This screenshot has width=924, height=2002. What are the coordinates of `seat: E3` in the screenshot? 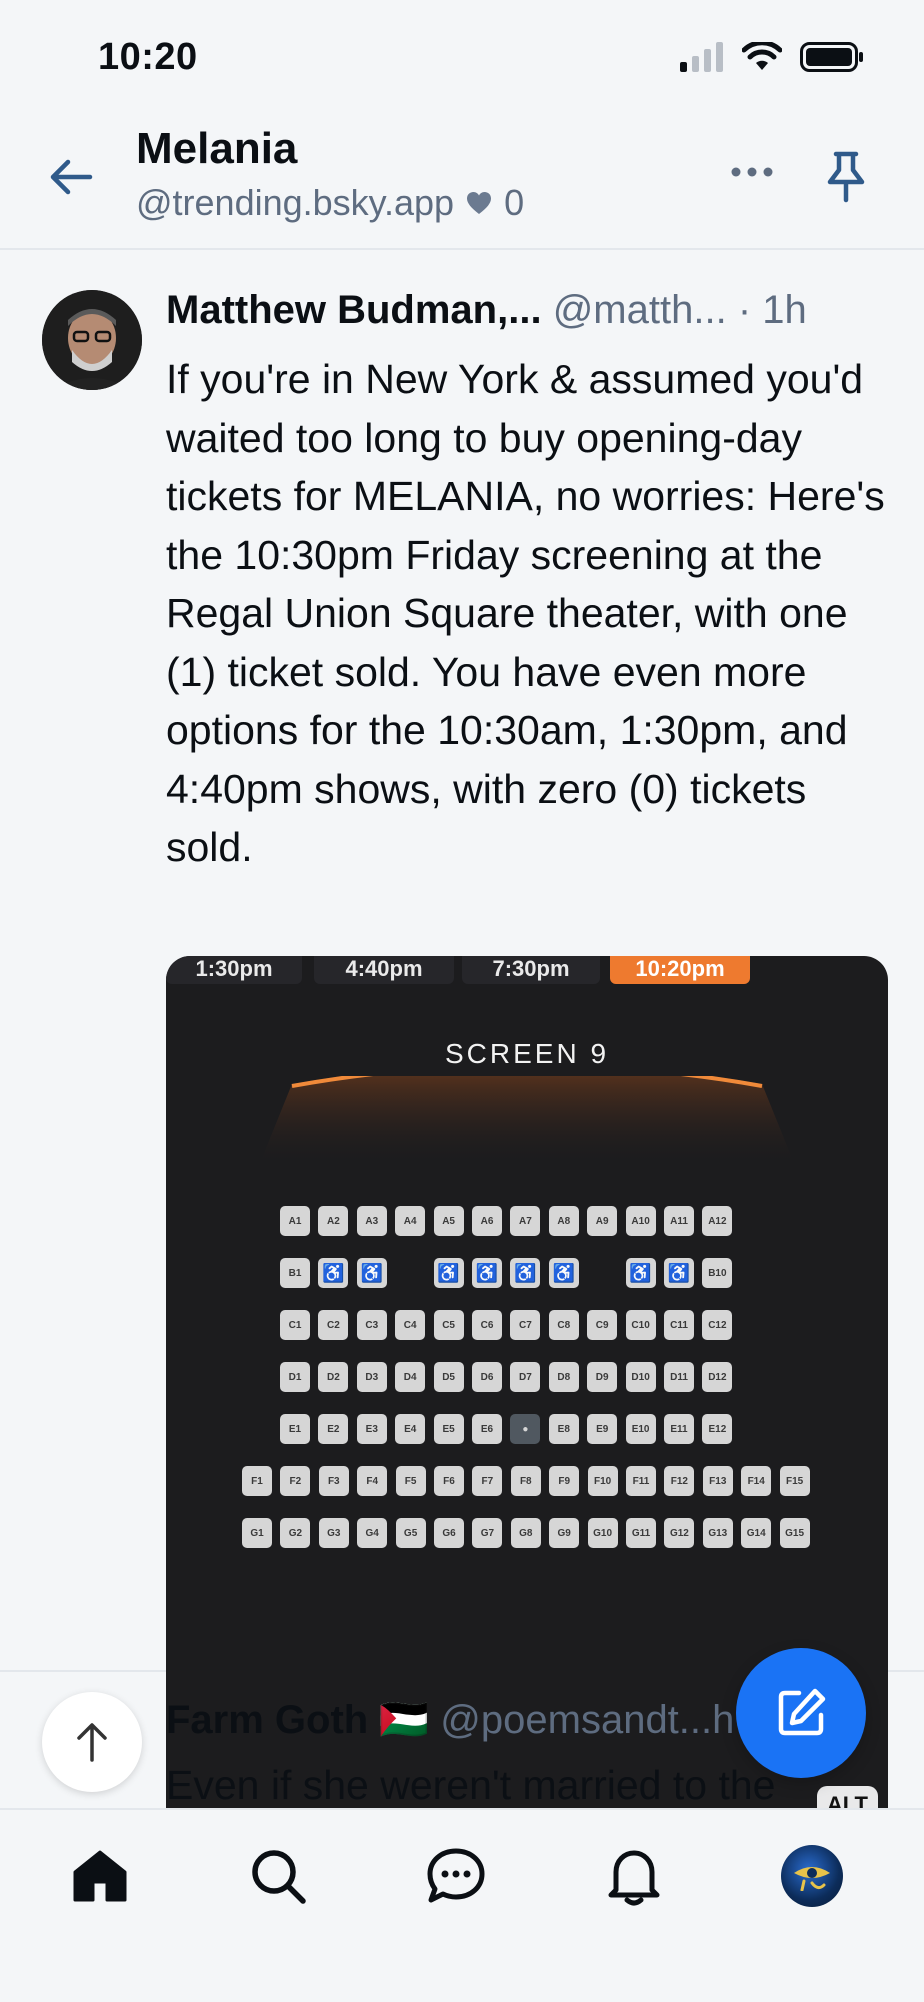 It's located at (371, 1429).